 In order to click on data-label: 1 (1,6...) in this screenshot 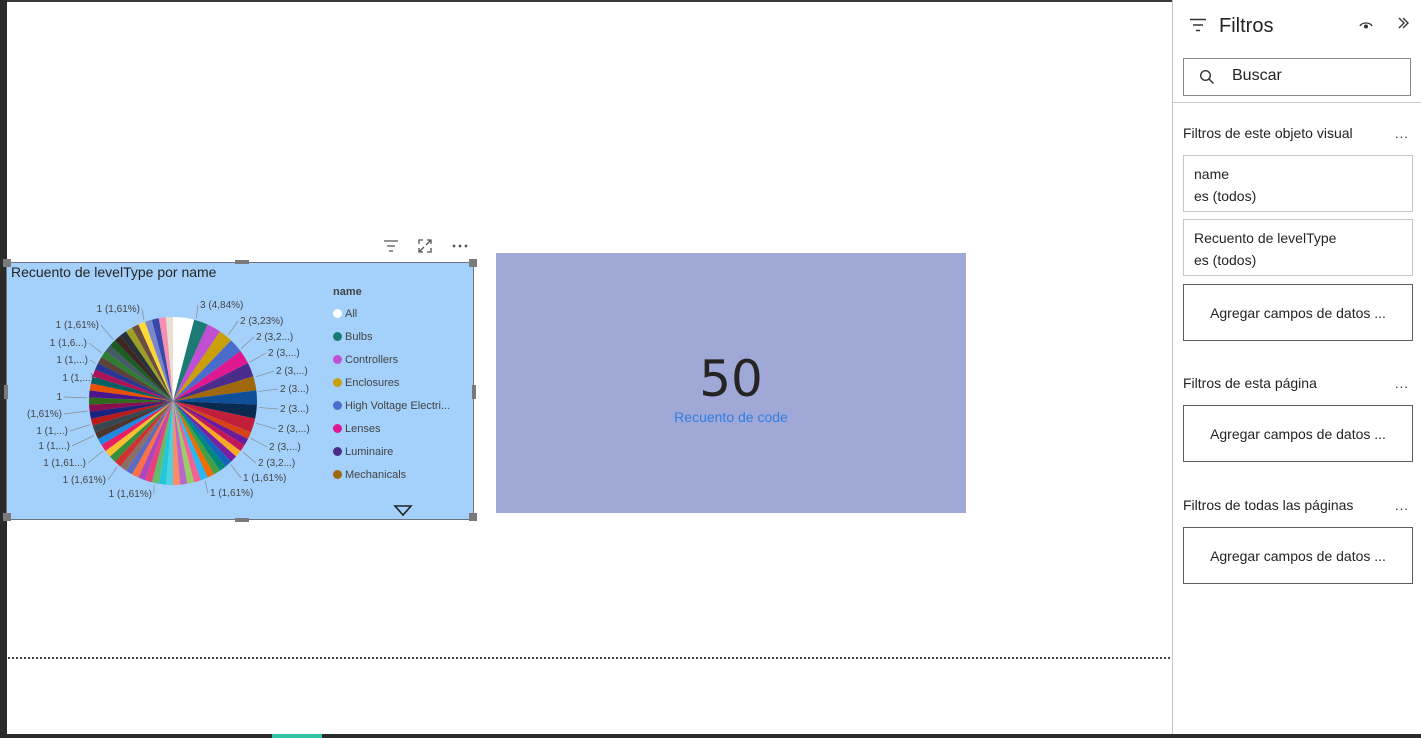, I will do `click(68, 343)`.